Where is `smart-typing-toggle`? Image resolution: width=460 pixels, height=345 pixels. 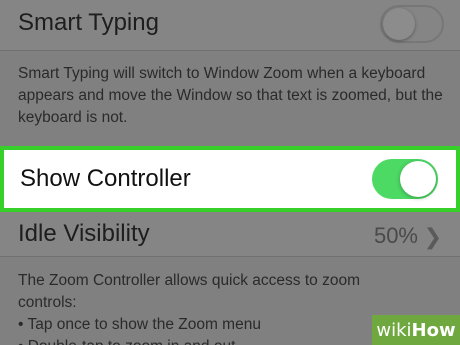 smart-typing-toggle is located at coordinates (412, 24).